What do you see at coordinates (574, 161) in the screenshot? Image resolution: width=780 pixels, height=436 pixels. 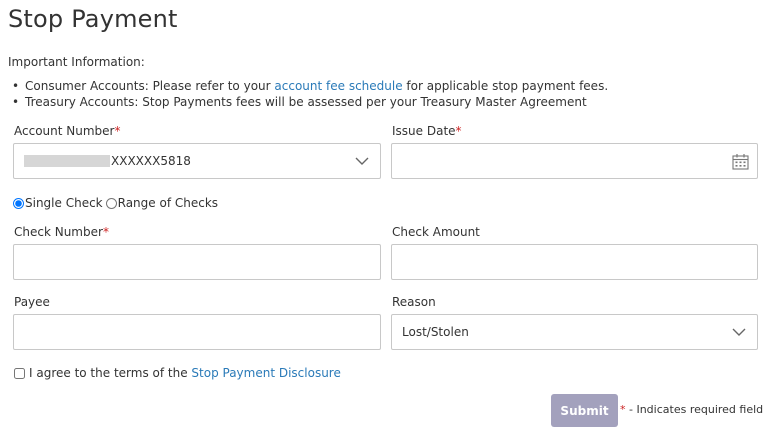 I see `issue-date-input` at bounding box center [574, 161].